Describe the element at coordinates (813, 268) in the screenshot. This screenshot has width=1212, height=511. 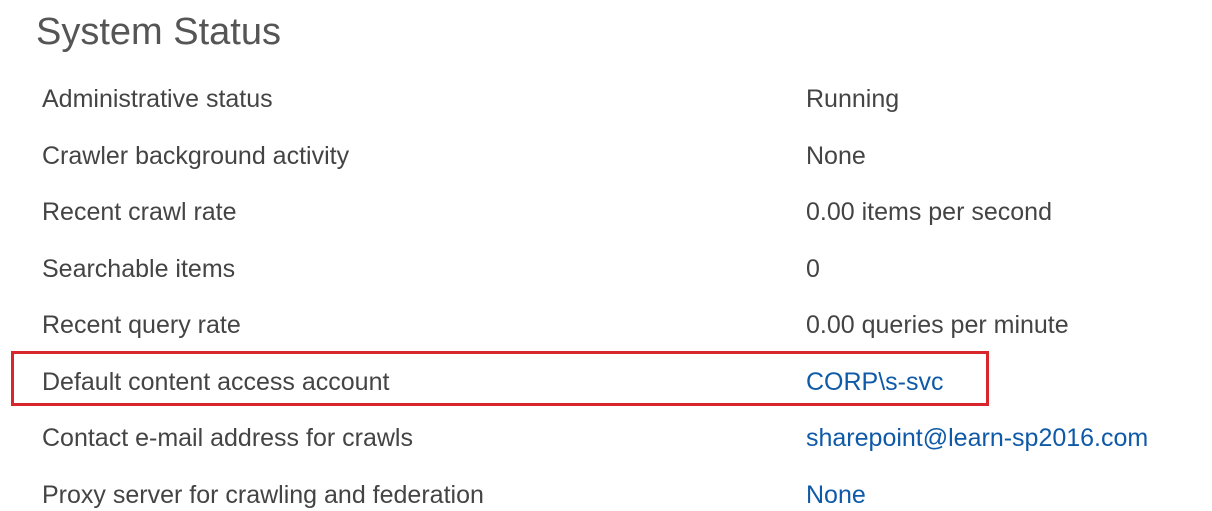
I see `row-value: 0` at that location.